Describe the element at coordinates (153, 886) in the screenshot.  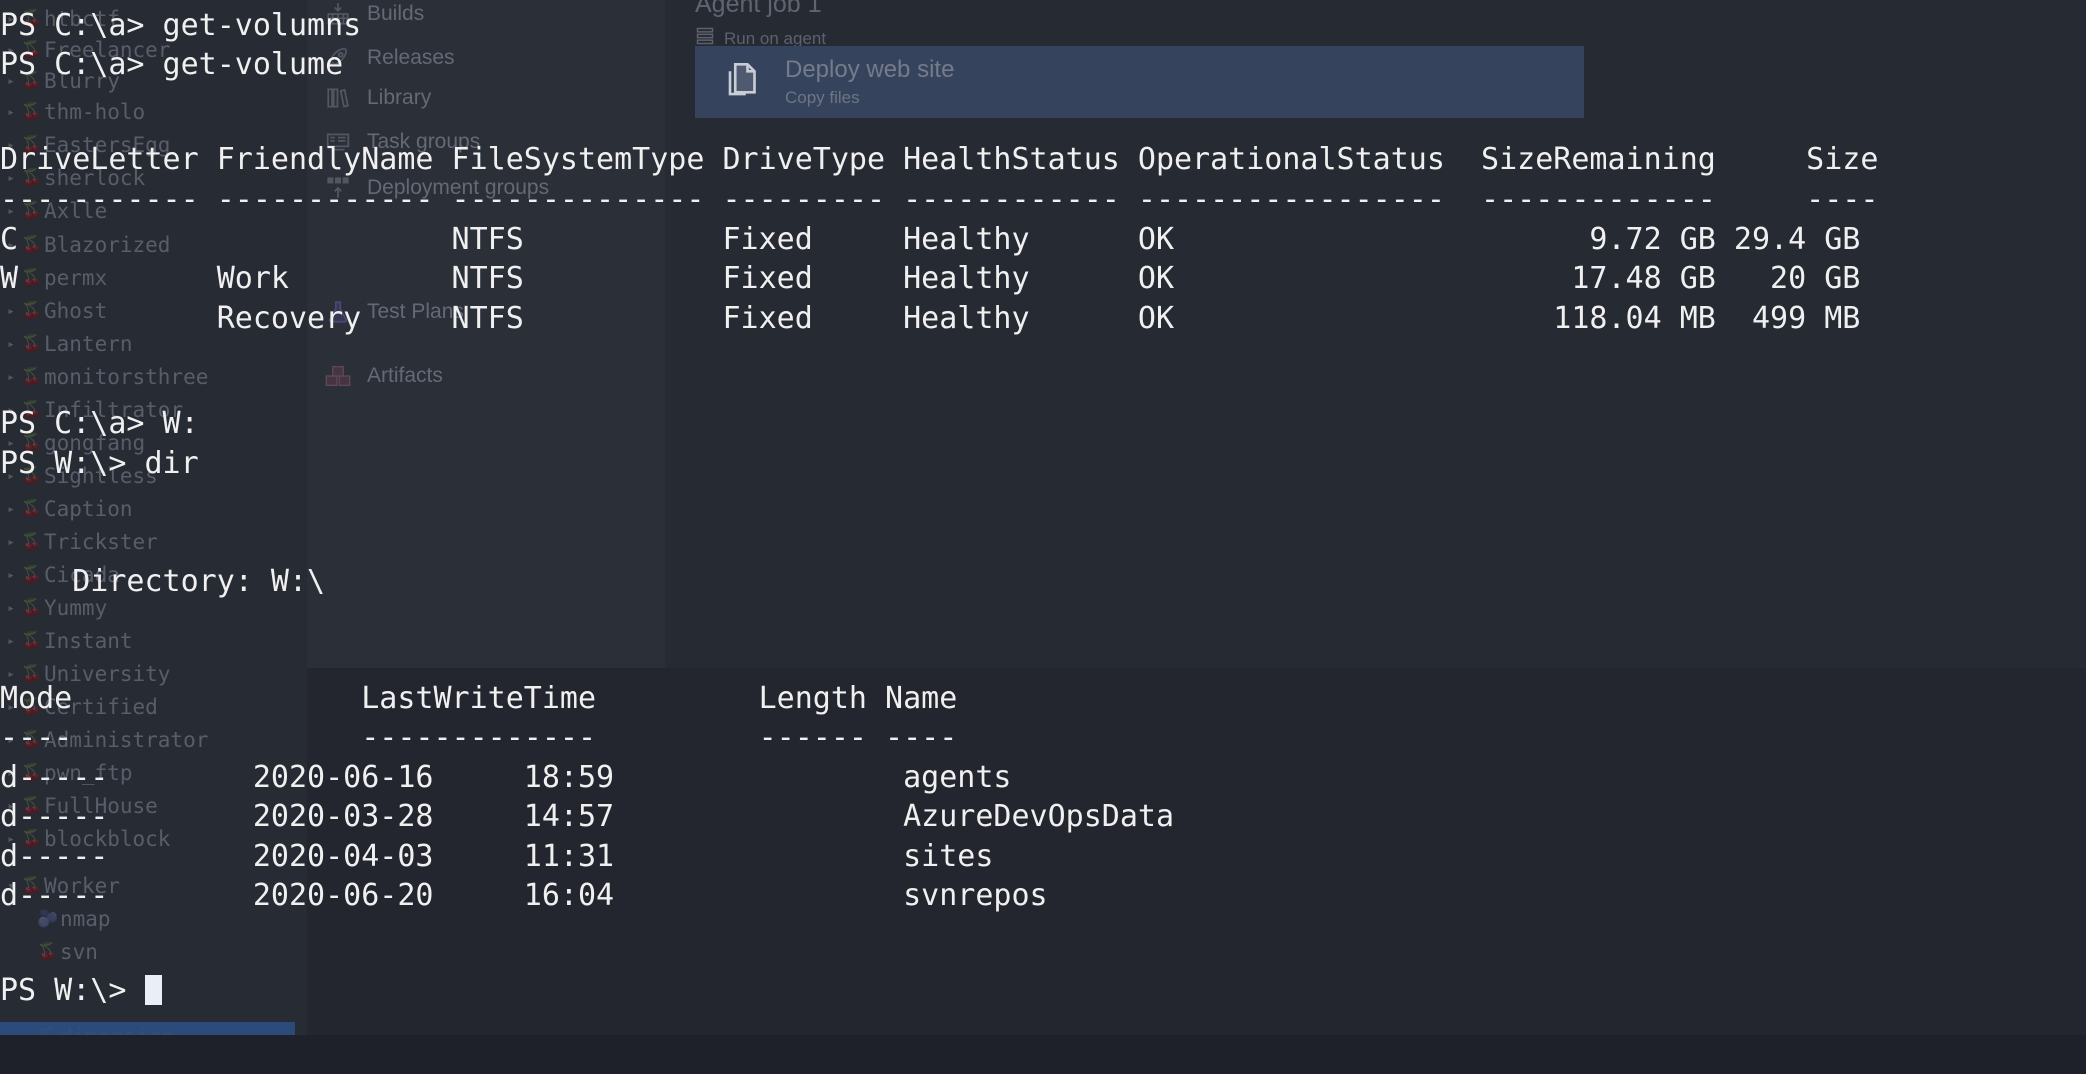
I see `sidebar-item-worker: ▾ 🍒 Worker` at that location.